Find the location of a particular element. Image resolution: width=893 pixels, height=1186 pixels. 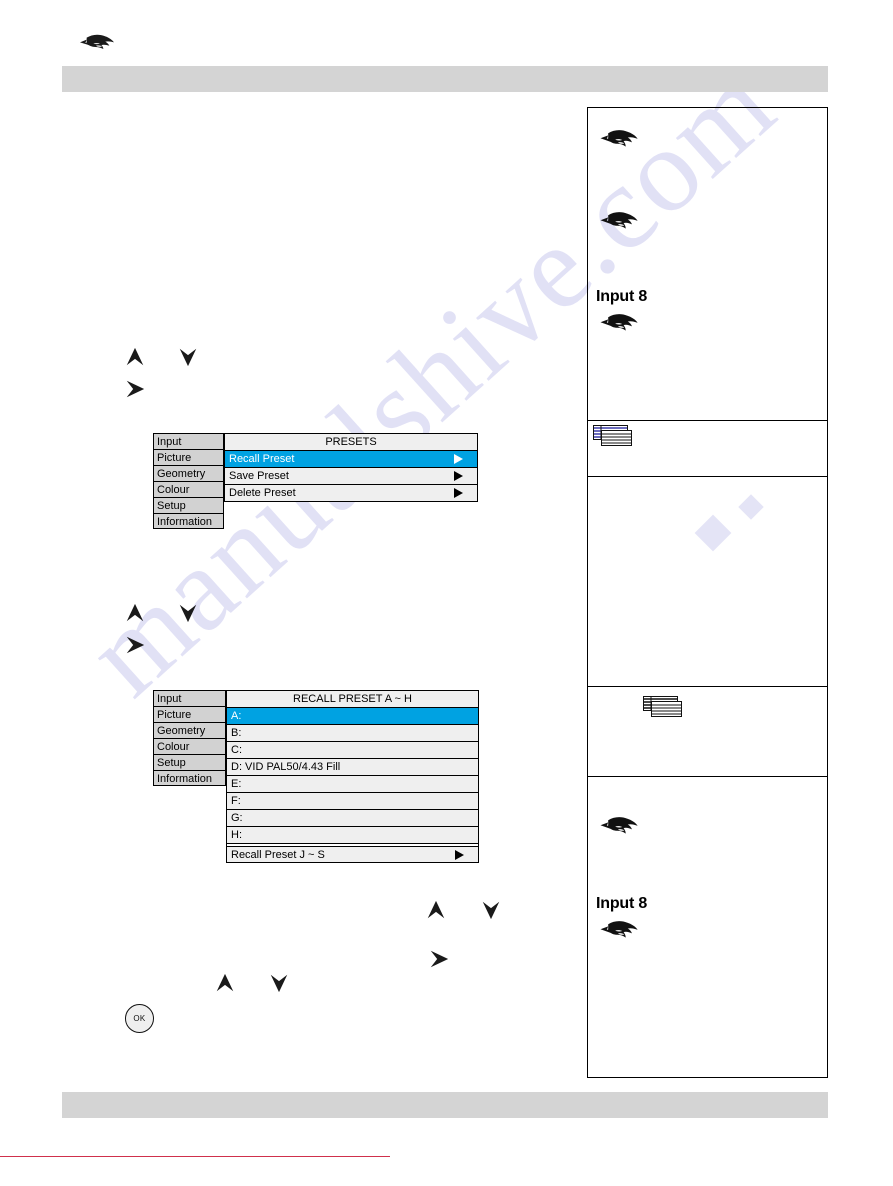

input-8-label-bottom: Input 8 is located at coordinates (622, 903).